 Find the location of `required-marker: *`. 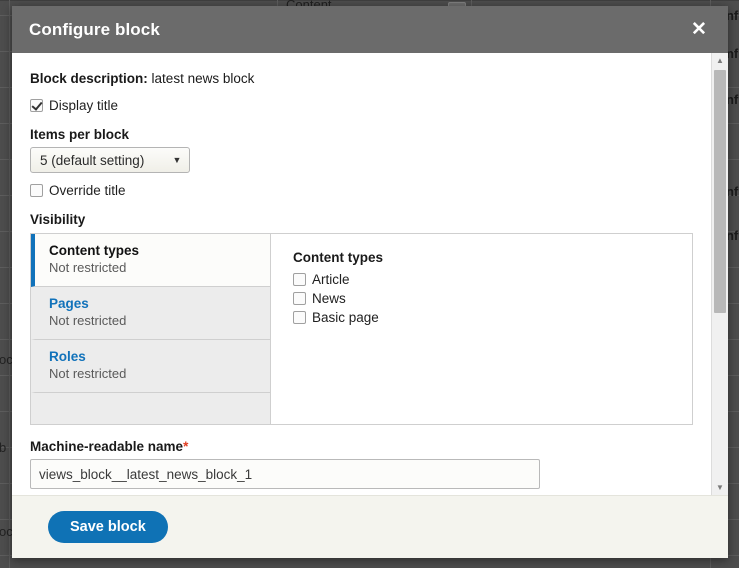

required-marker: * is located at coordinates (186, 446).